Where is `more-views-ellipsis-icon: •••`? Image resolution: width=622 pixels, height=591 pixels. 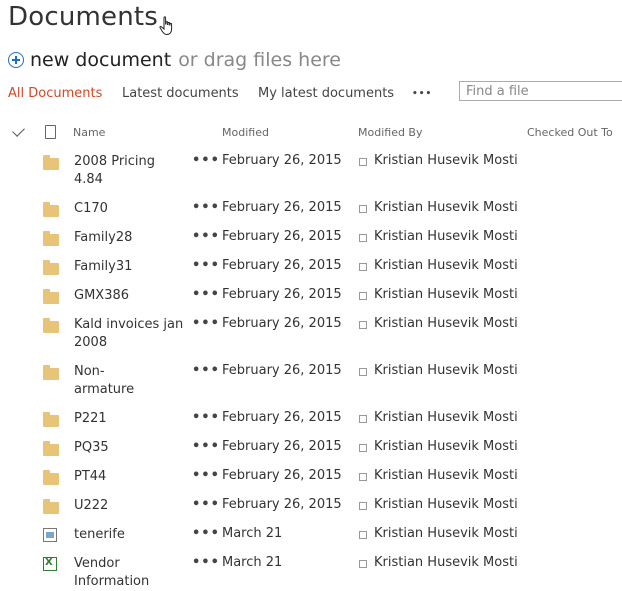 more-views-ellipsis-icon: ••• is located at coordinates (422, 92).